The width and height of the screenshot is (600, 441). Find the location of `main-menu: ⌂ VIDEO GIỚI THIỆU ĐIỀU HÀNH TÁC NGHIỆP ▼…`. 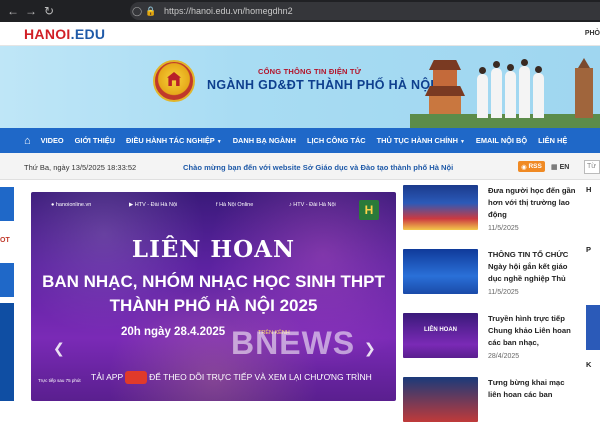

main-menu: ⌂ VIDEO GIỚI THIỆU ĐIỀU HÀNH TÁC NGHIỆP ▼… is located at coordinates (300, 140).